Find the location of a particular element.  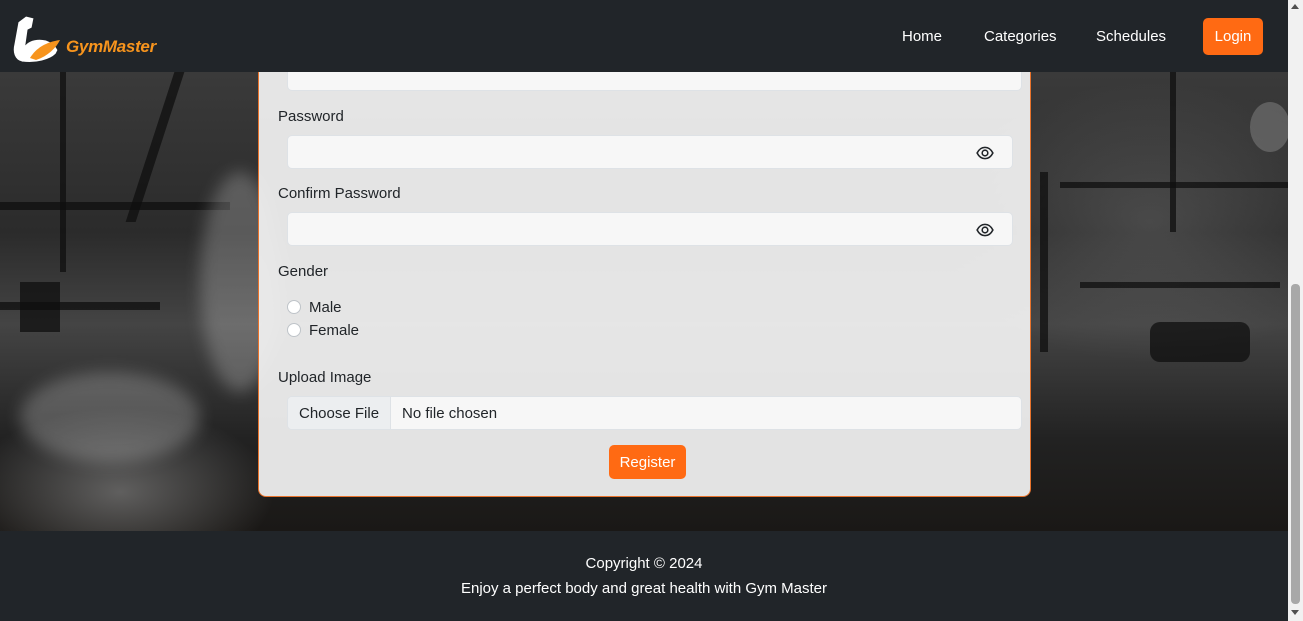

male-label: Male is located at coordinates (325, 307).